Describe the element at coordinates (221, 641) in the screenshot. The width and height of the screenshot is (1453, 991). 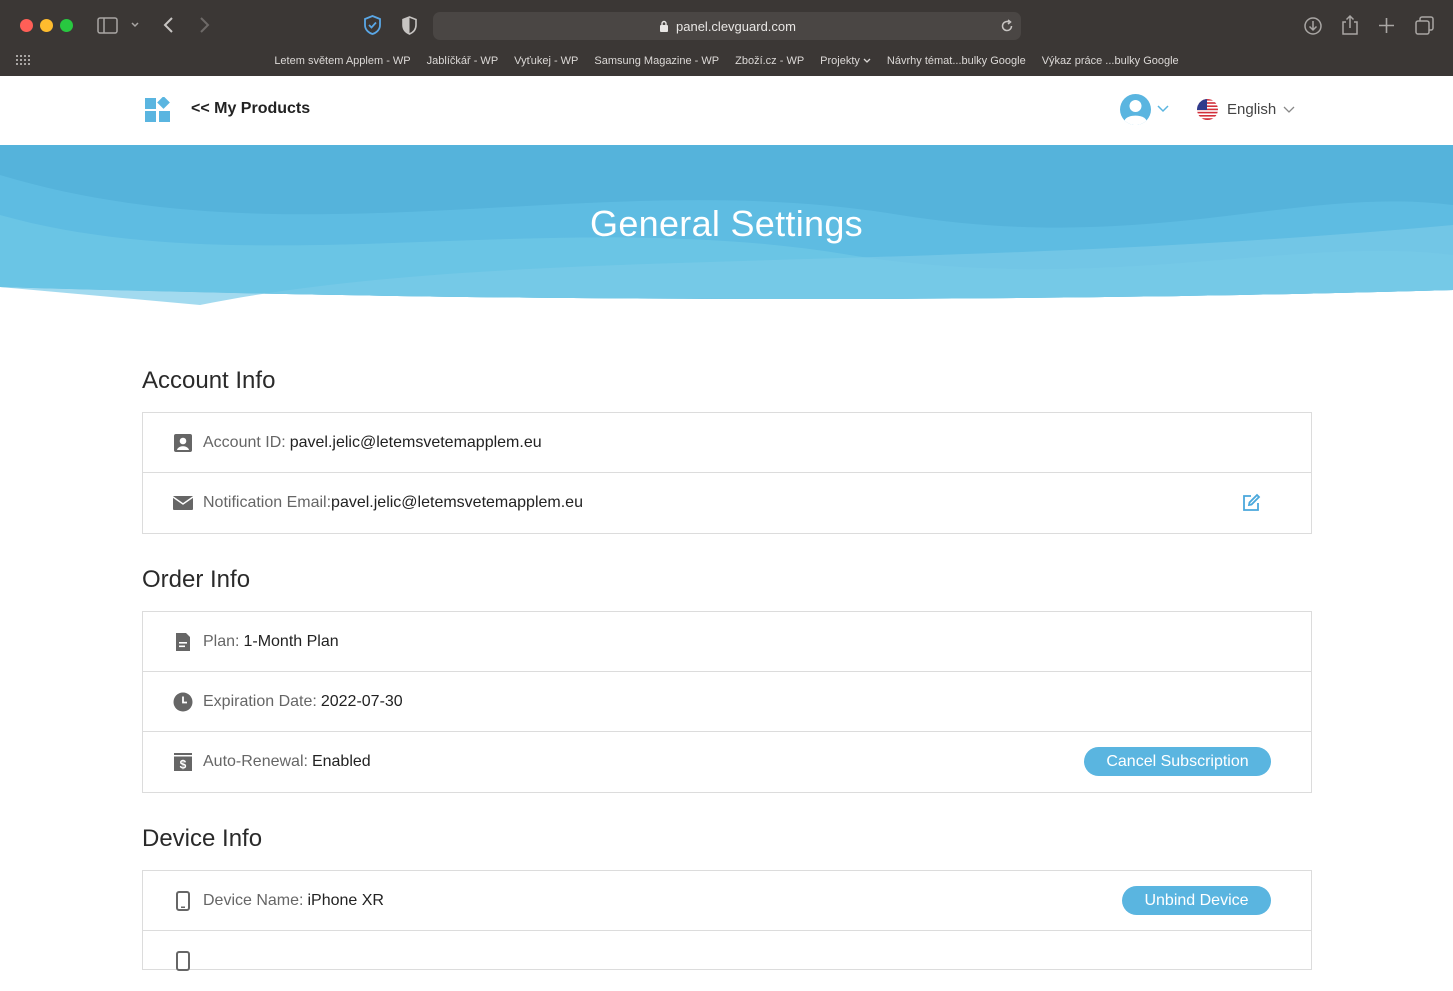
I see `plan-label: Plan:` at that location.